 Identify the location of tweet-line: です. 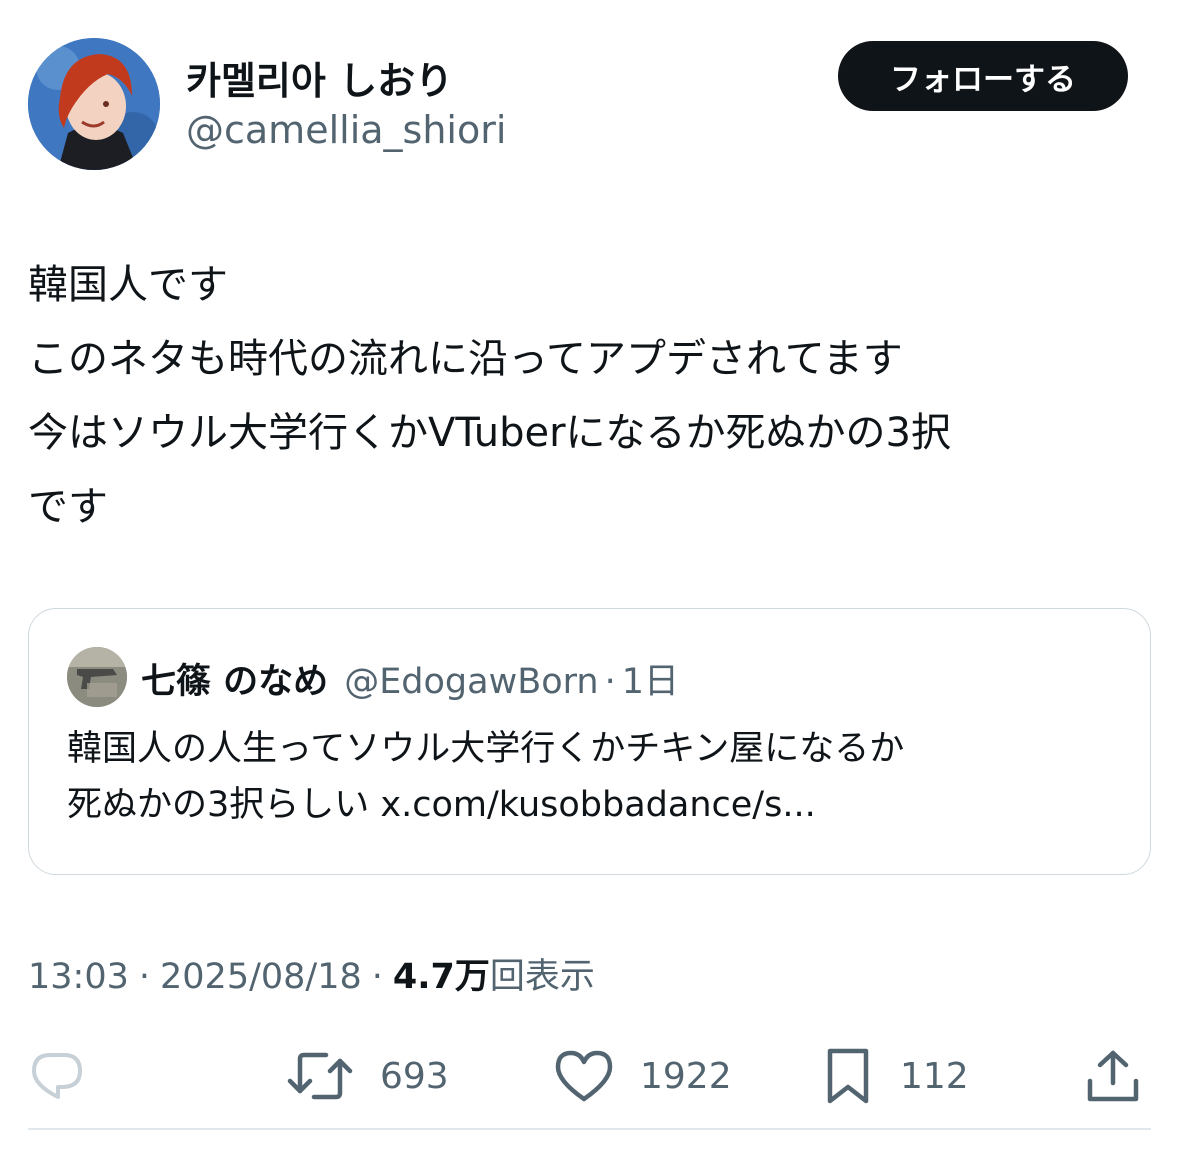
(68, 507).